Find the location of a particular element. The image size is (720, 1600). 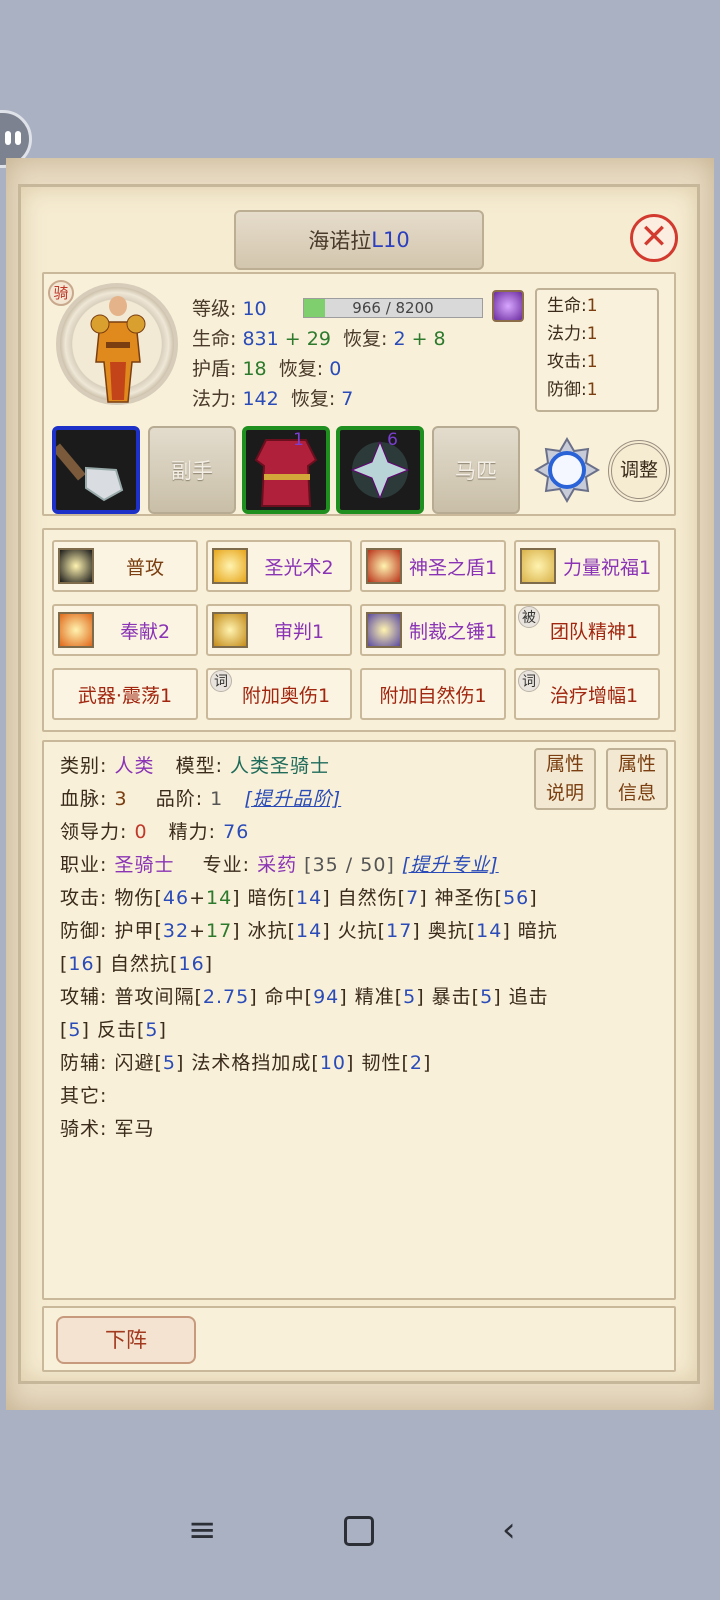

attribute-info-button: 属性 信息 is located at coordinates (637, 779).